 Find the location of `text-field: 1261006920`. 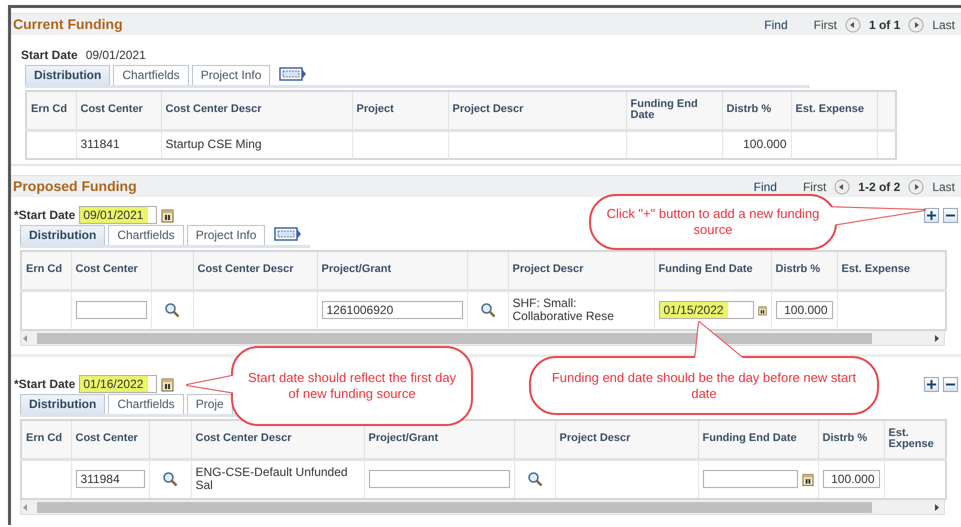

text-field: 1261006920 is located at coordinates (392, 310).